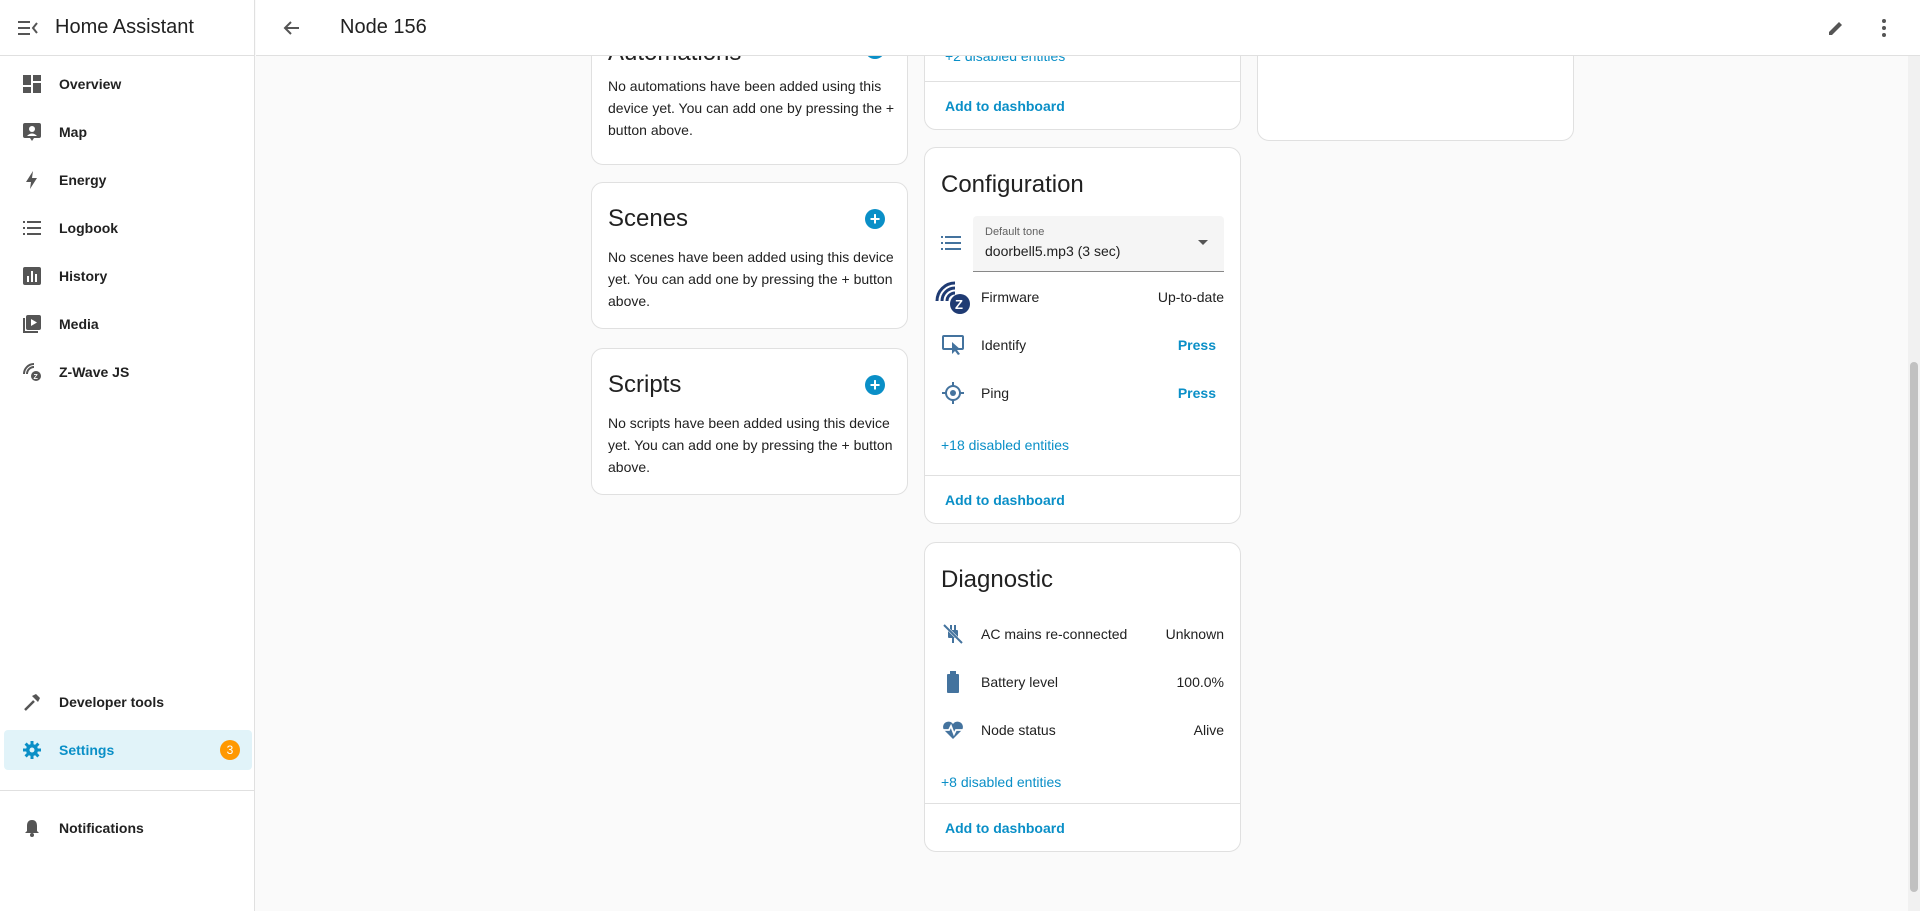 Image resolution: width=1920 pixels, height=911 pixels. I want to click on sidebar-item-energy: Energy, so click(128, 180).